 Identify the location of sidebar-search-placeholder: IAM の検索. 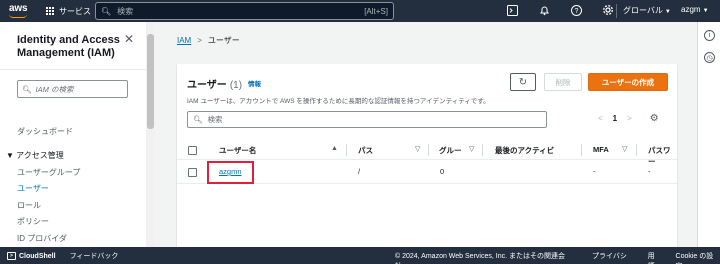
(54, 89).